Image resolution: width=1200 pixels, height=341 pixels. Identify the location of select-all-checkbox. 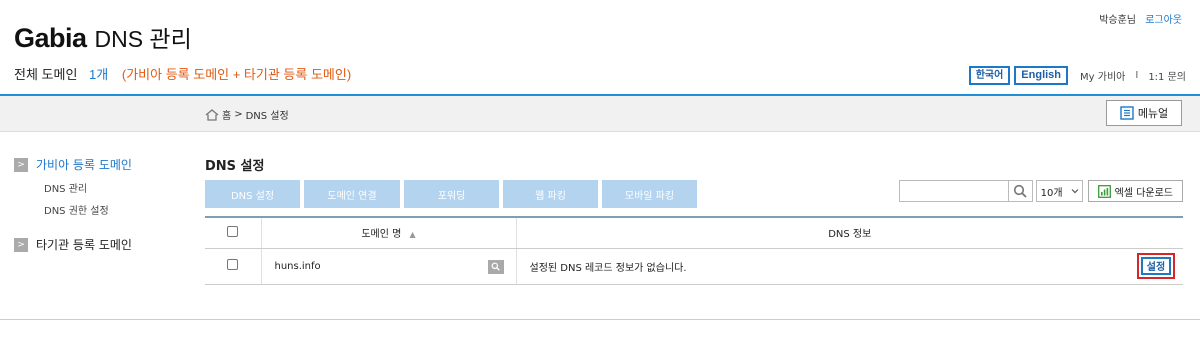
(233, 231).